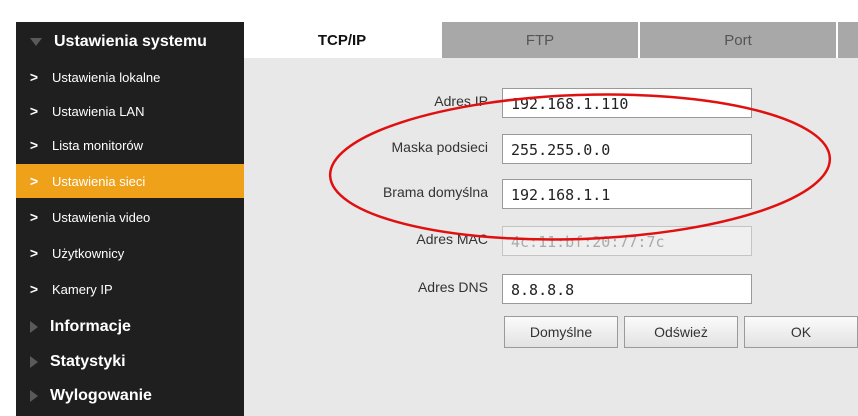 This screenshot has width=858, height=416. I want to click on sidebar-section-logout: Wylogowanie, so click(130, 396).